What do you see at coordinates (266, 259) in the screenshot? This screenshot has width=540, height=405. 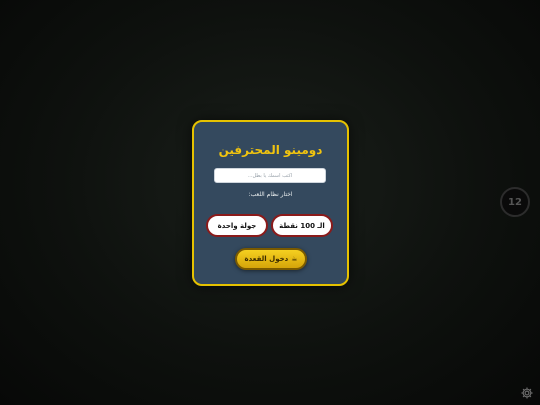 I see `enter-room-label: دخول القعدة` at bounding box center [266, 259].